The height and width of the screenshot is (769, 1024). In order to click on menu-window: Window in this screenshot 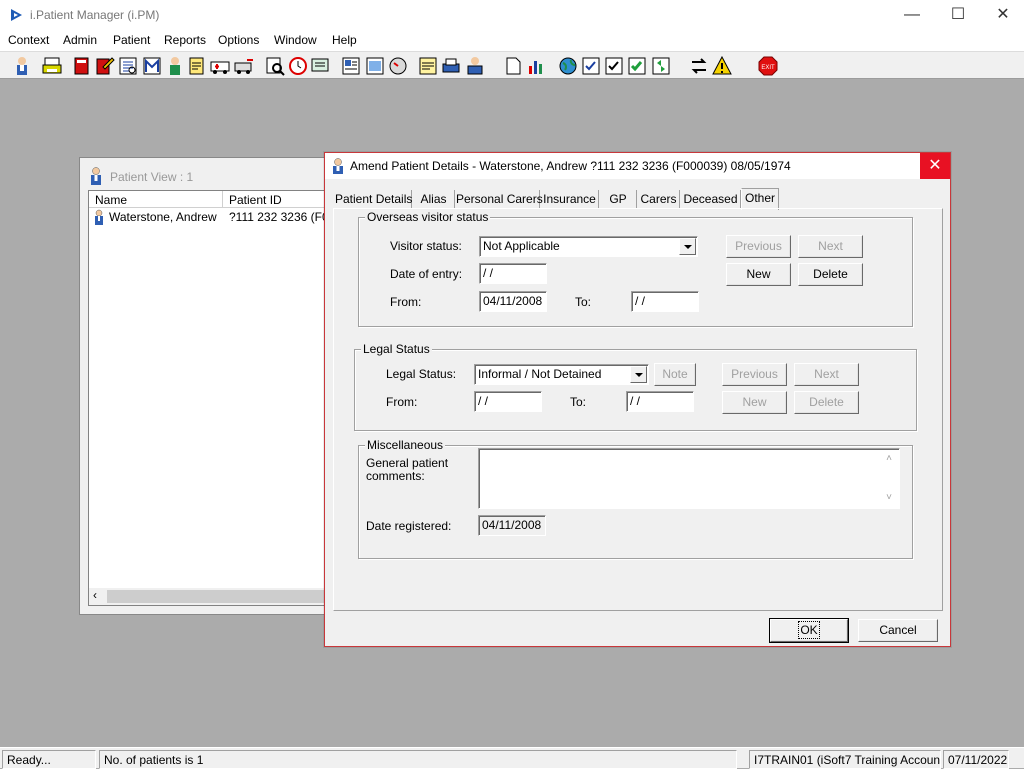, I will do `click(295, 40)`.